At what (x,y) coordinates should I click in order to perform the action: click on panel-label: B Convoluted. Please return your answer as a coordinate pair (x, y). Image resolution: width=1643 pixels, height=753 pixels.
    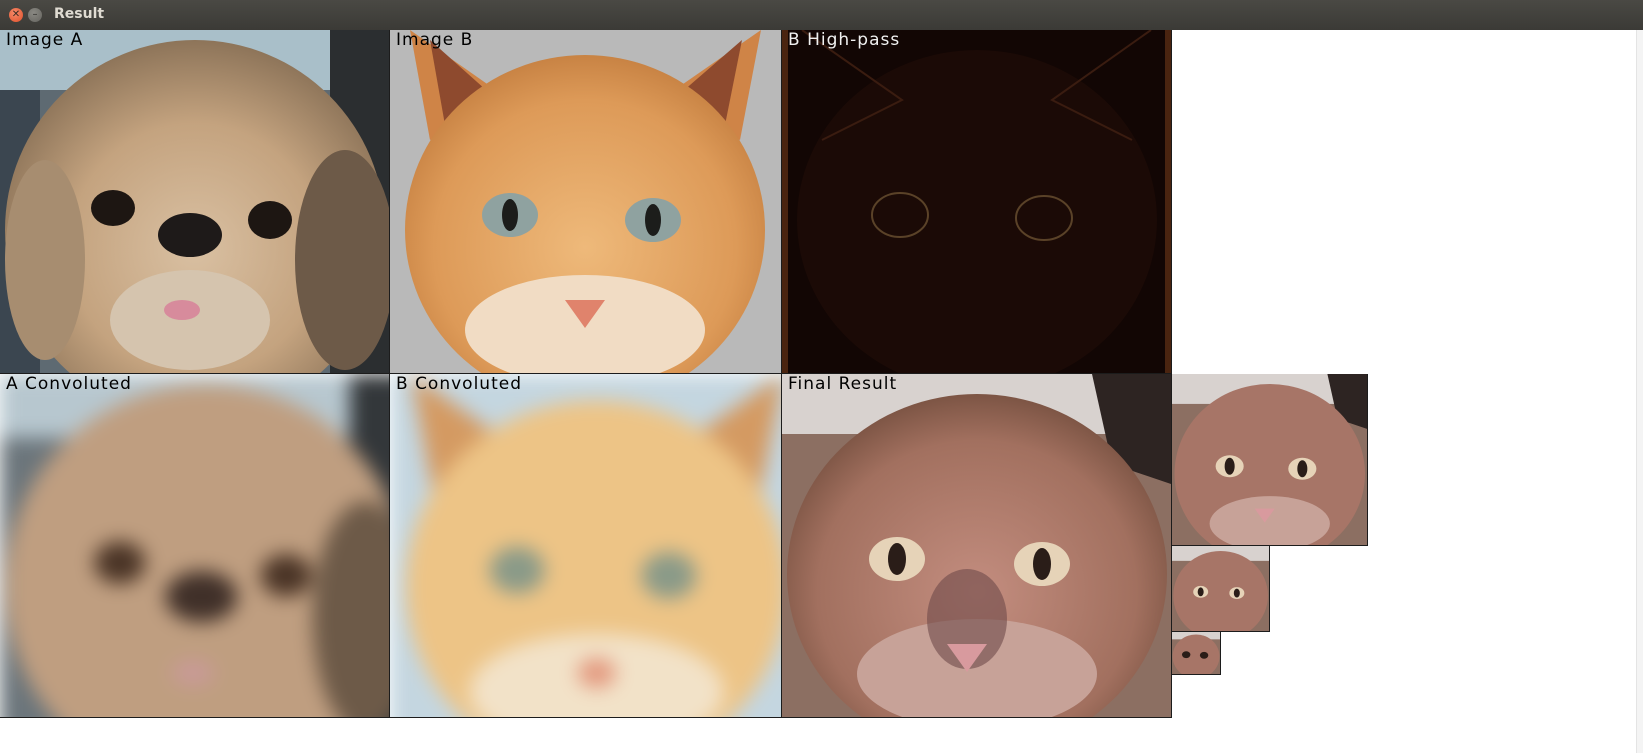
    Looking at the image, I should click on (459, 384).